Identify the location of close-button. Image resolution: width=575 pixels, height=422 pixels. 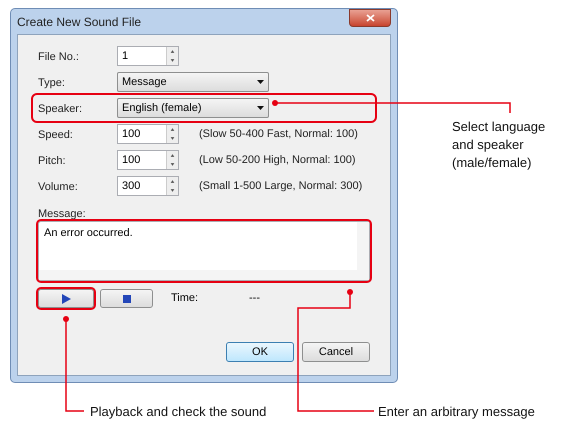
(370, 18).